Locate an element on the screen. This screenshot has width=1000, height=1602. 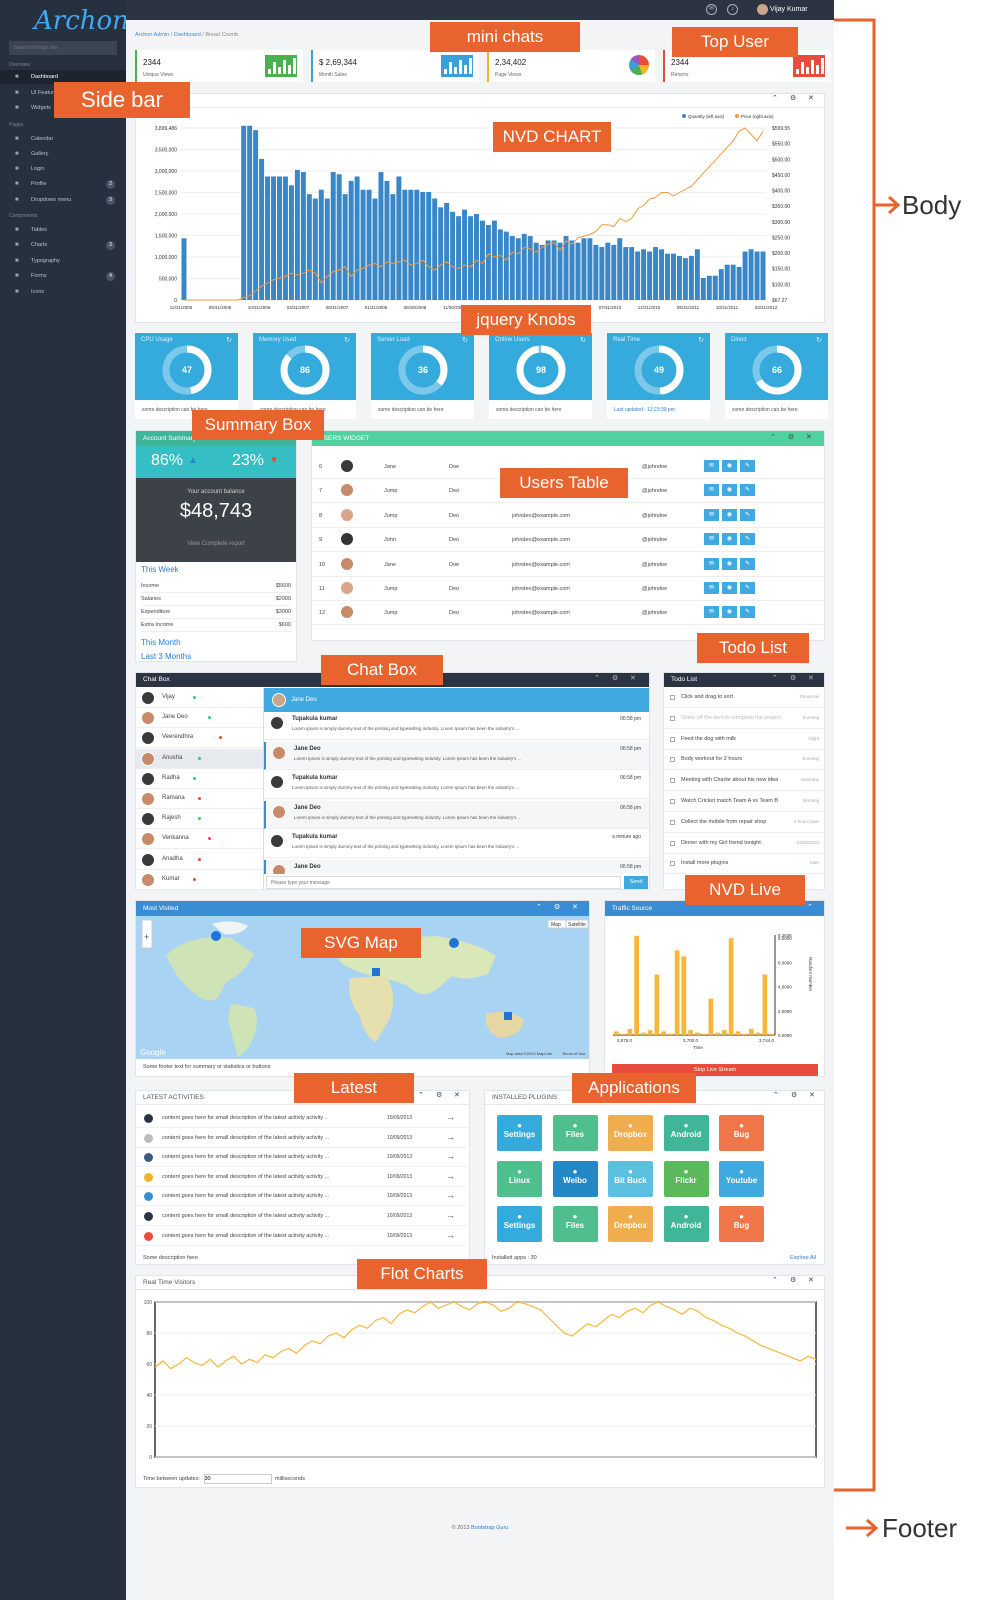
bell-icon: ♪ is located at coordinates (732, 9).